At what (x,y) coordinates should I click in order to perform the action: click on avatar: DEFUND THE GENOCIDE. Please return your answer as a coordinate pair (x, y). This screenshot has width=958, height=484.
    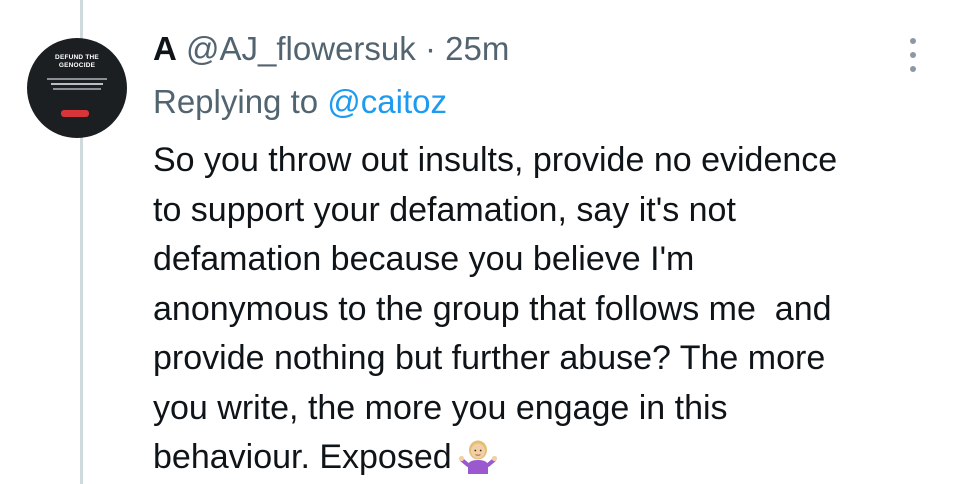
    Looking at the image, I should click on (77, 88).